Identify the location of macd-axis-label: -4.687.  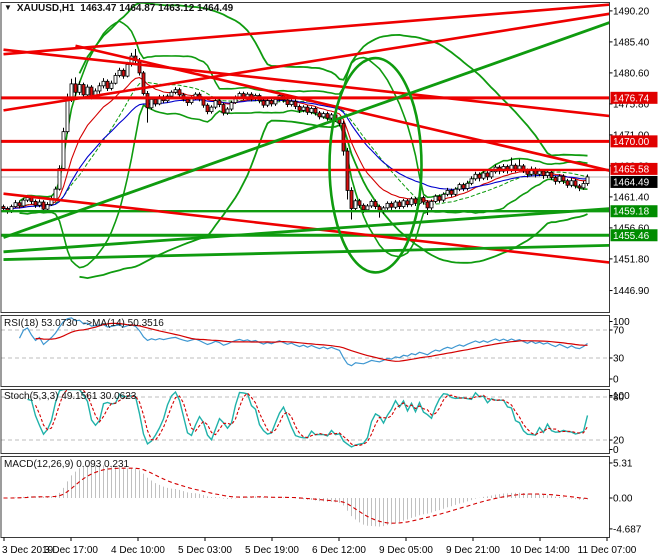
(627, 529).